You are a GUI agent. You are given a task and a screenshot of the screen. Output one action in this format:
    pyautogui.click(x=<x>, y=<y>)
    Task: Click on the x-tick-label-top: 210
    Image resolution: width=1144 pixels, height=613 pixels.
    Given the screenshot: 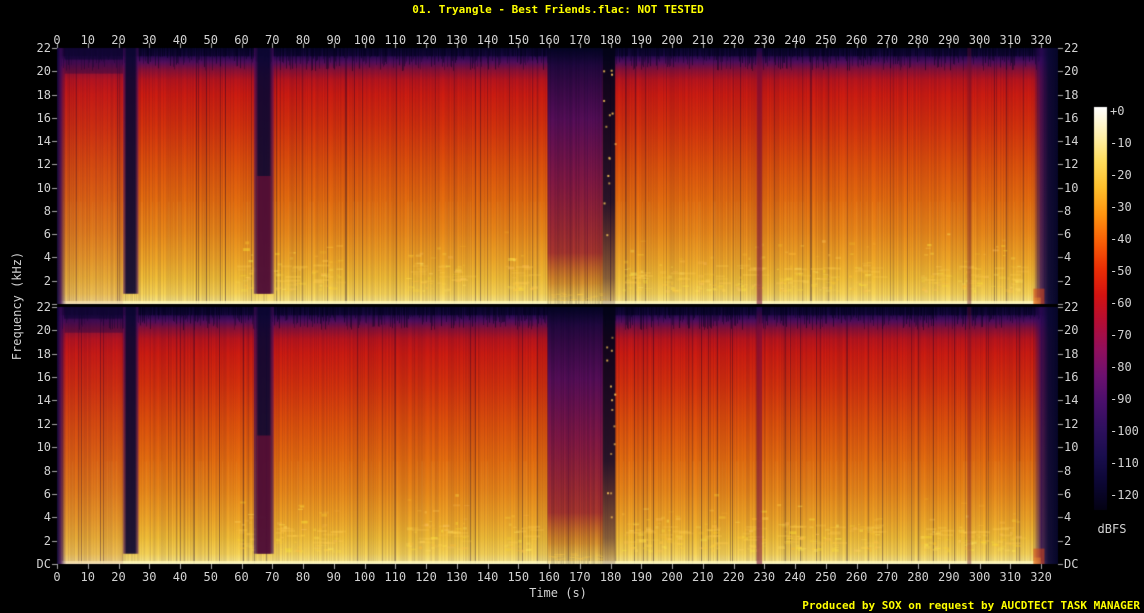 What is the action you would take?
    pyautogui.click(x=702, y=40)
    